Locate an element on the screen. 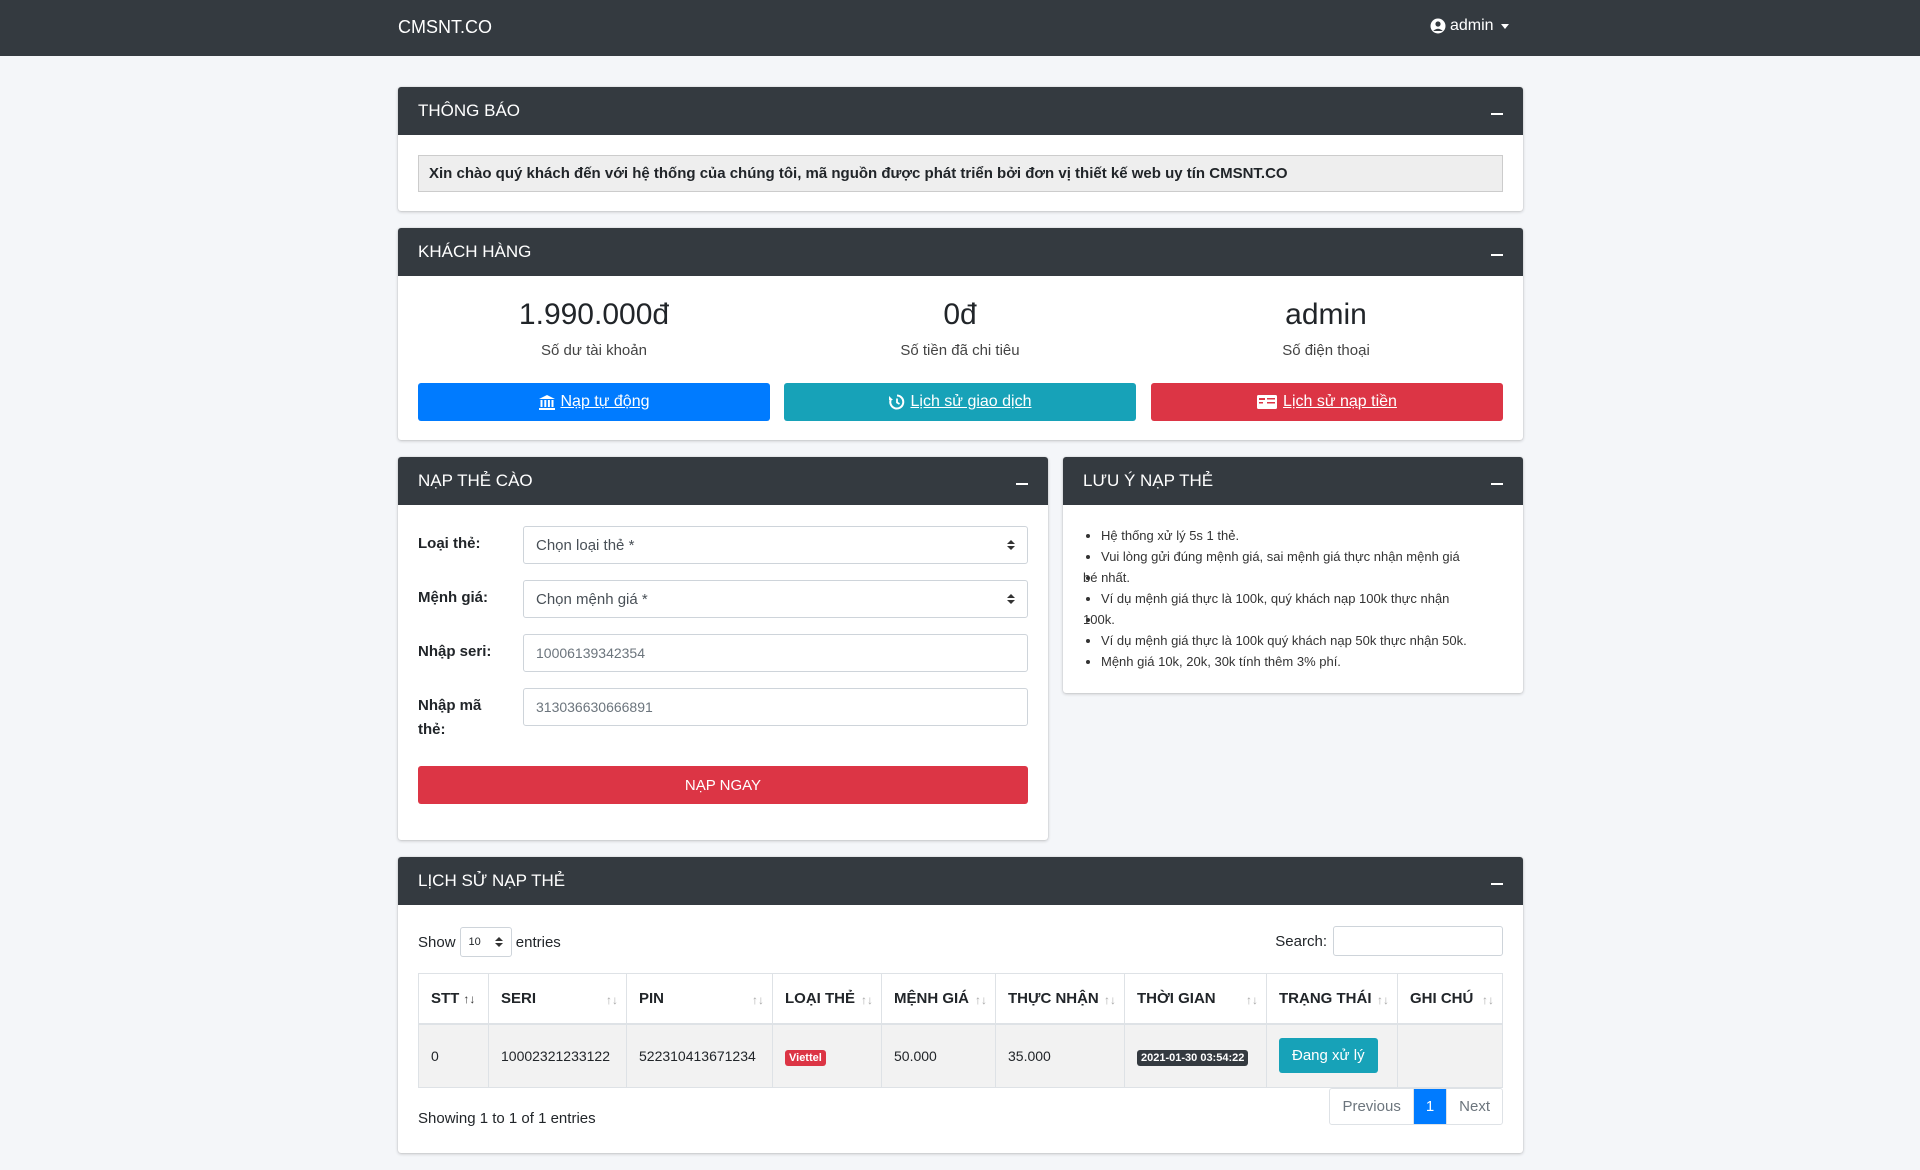 Image resolution: width=1920 pixels, height=1170 pixels. card-type-value: Chọn loại thẻ * is located at coordinates (585, 545).